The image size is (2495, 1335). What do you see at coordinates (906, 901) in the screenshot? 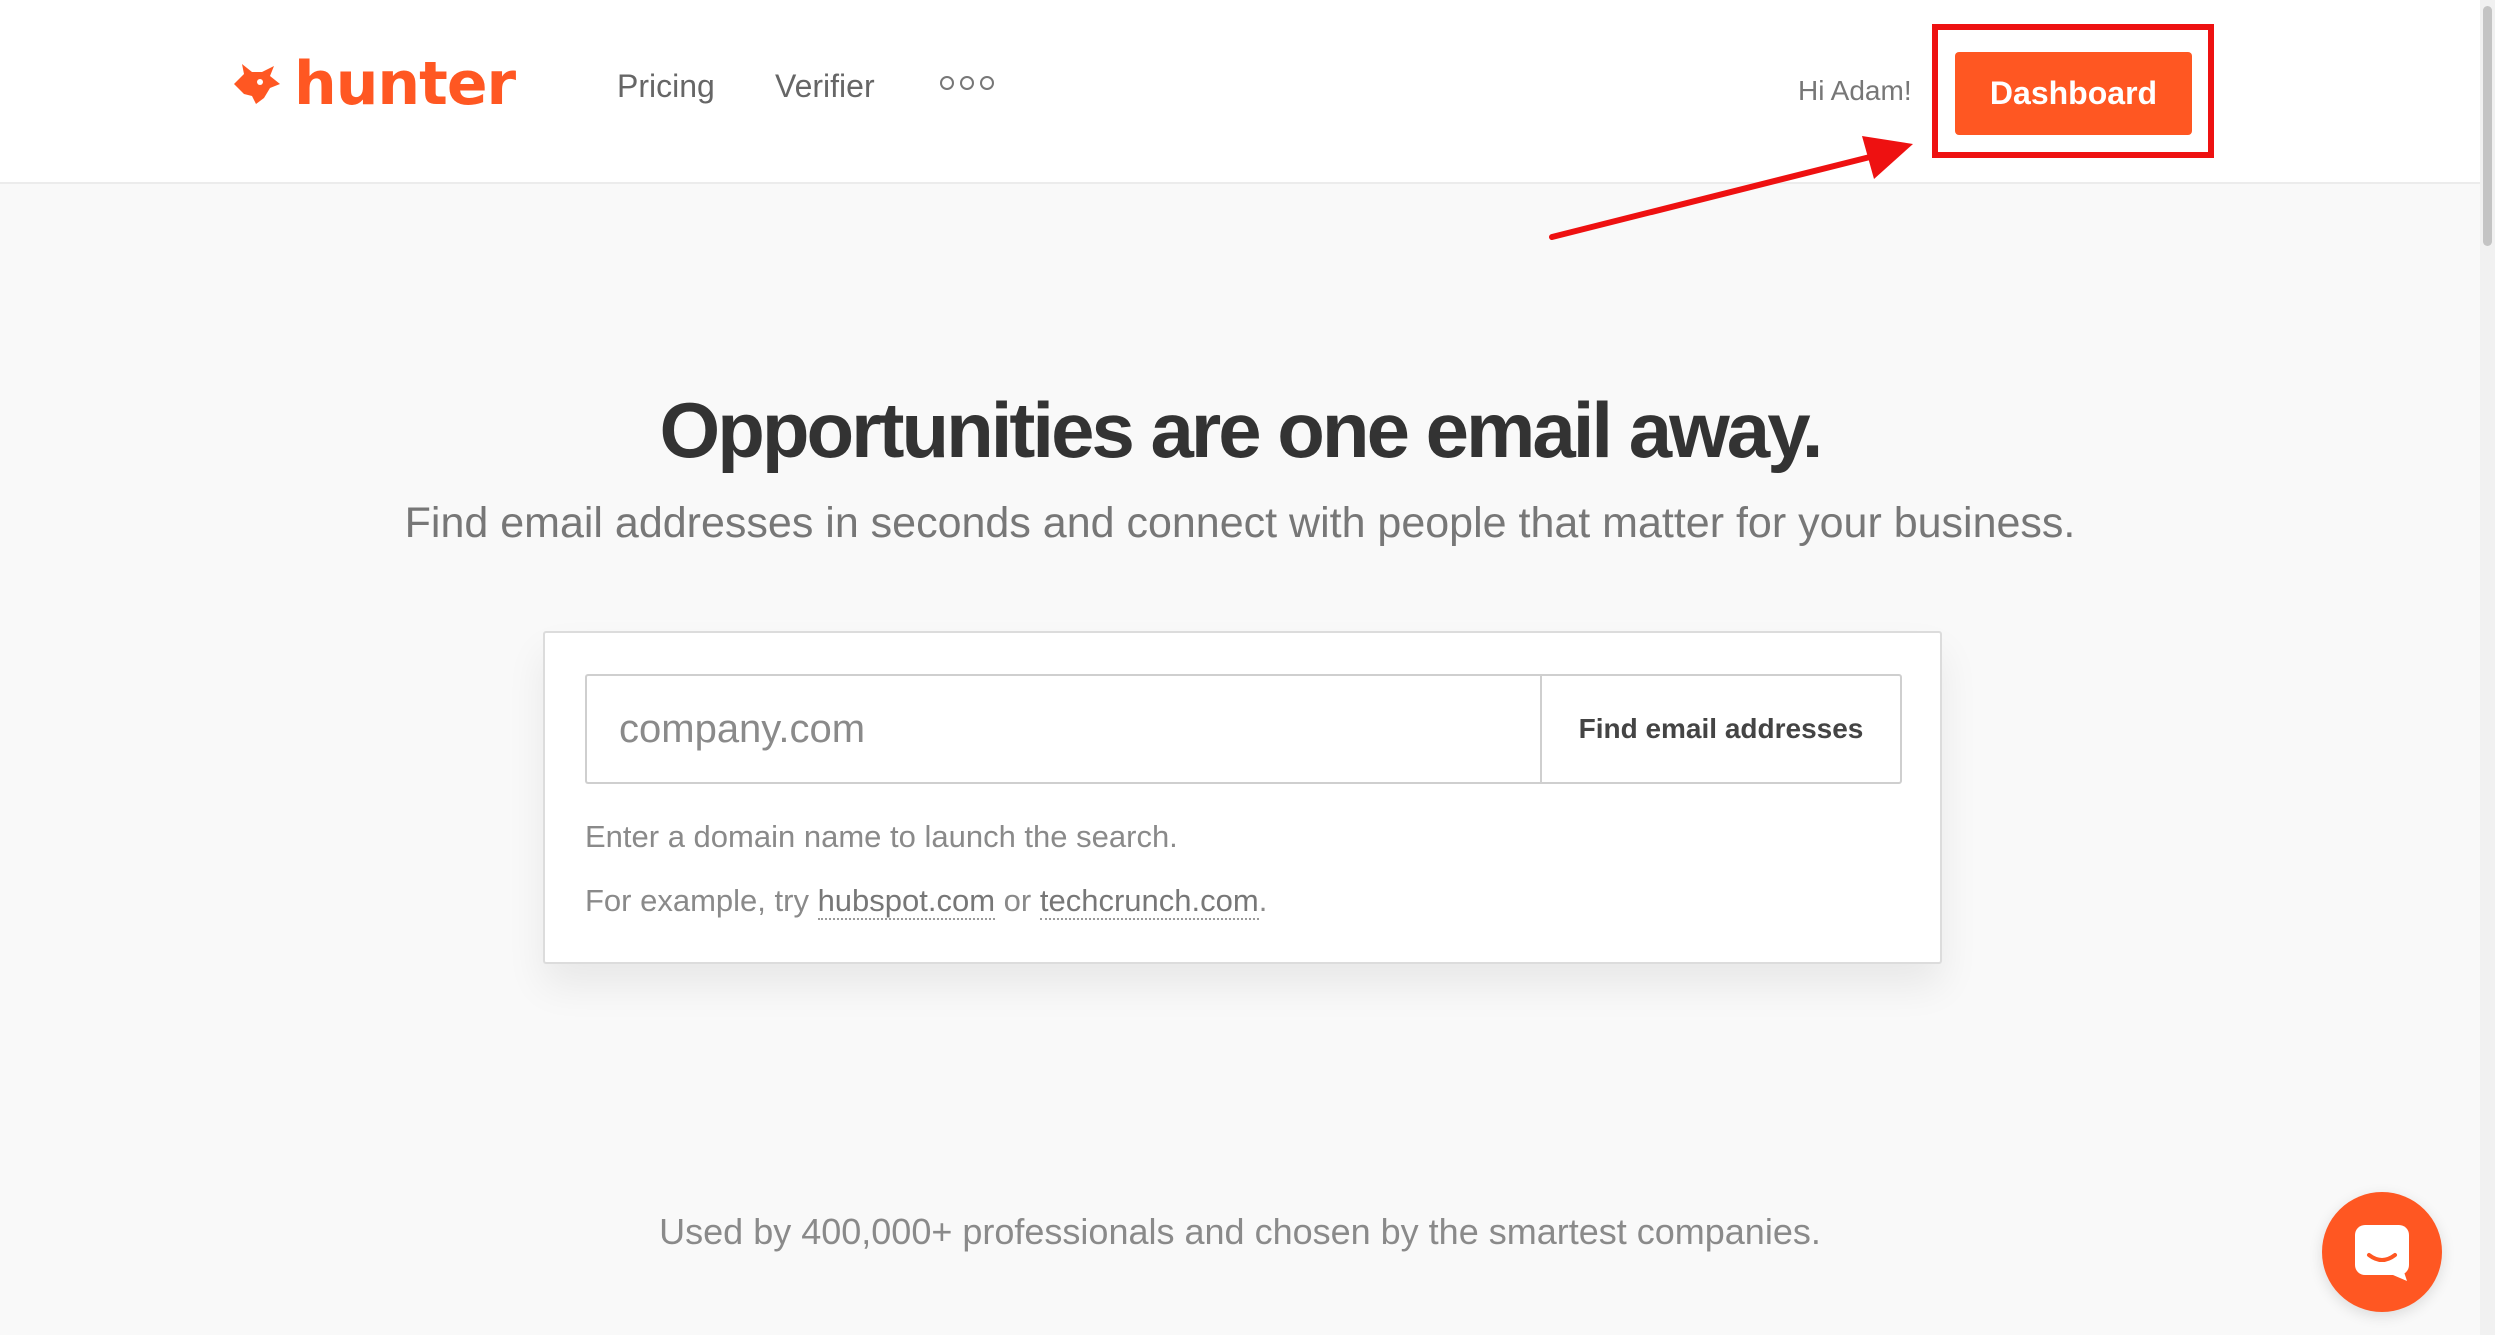
I see `example-link-hubspot: hubspot.com` at bounding box center [906, 901].